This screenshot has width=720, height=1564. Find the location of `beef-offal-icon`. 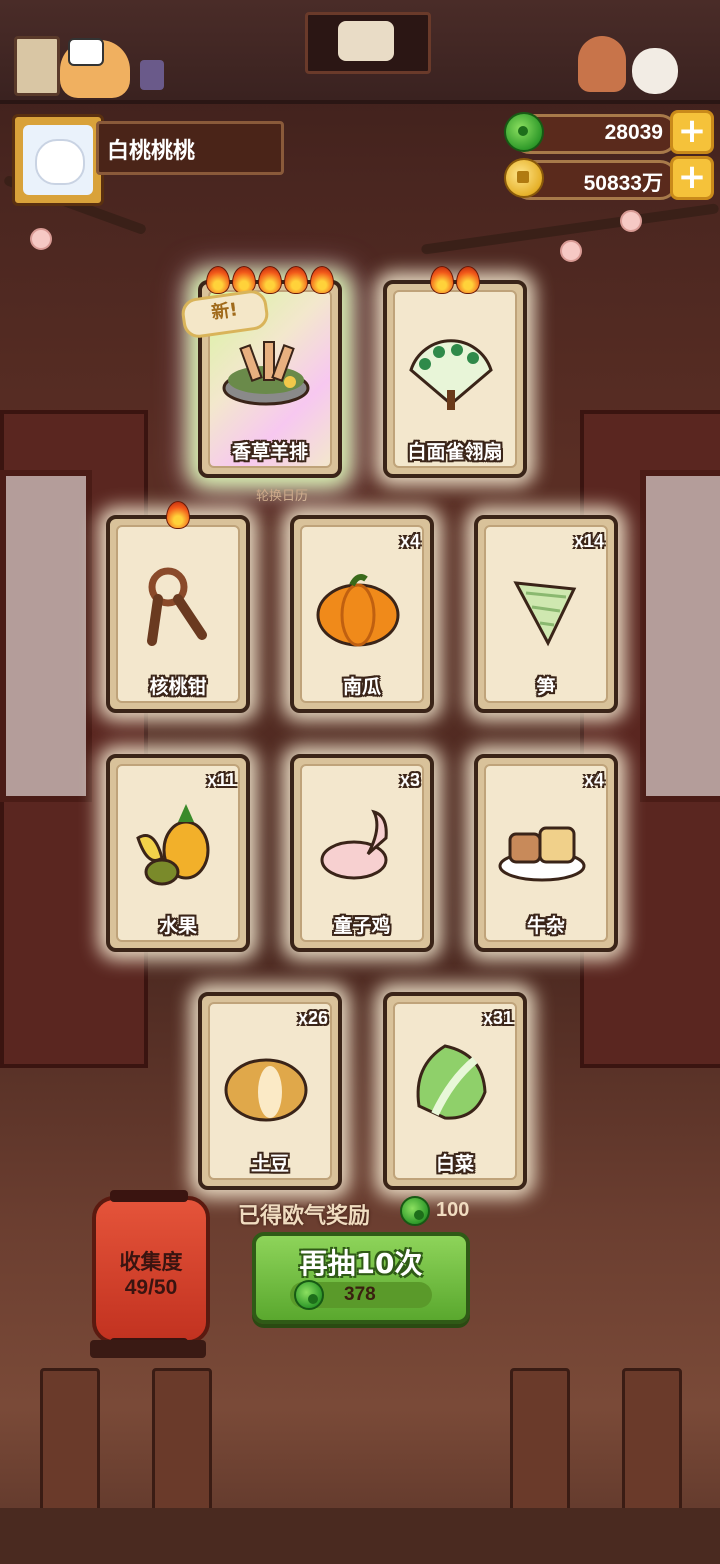

beef-offal-icon is located at coordinates (542, 854).